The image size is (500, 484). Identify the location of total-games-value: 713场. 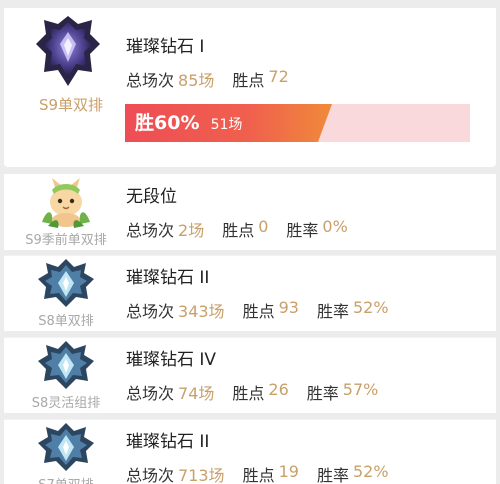
(201, 475).